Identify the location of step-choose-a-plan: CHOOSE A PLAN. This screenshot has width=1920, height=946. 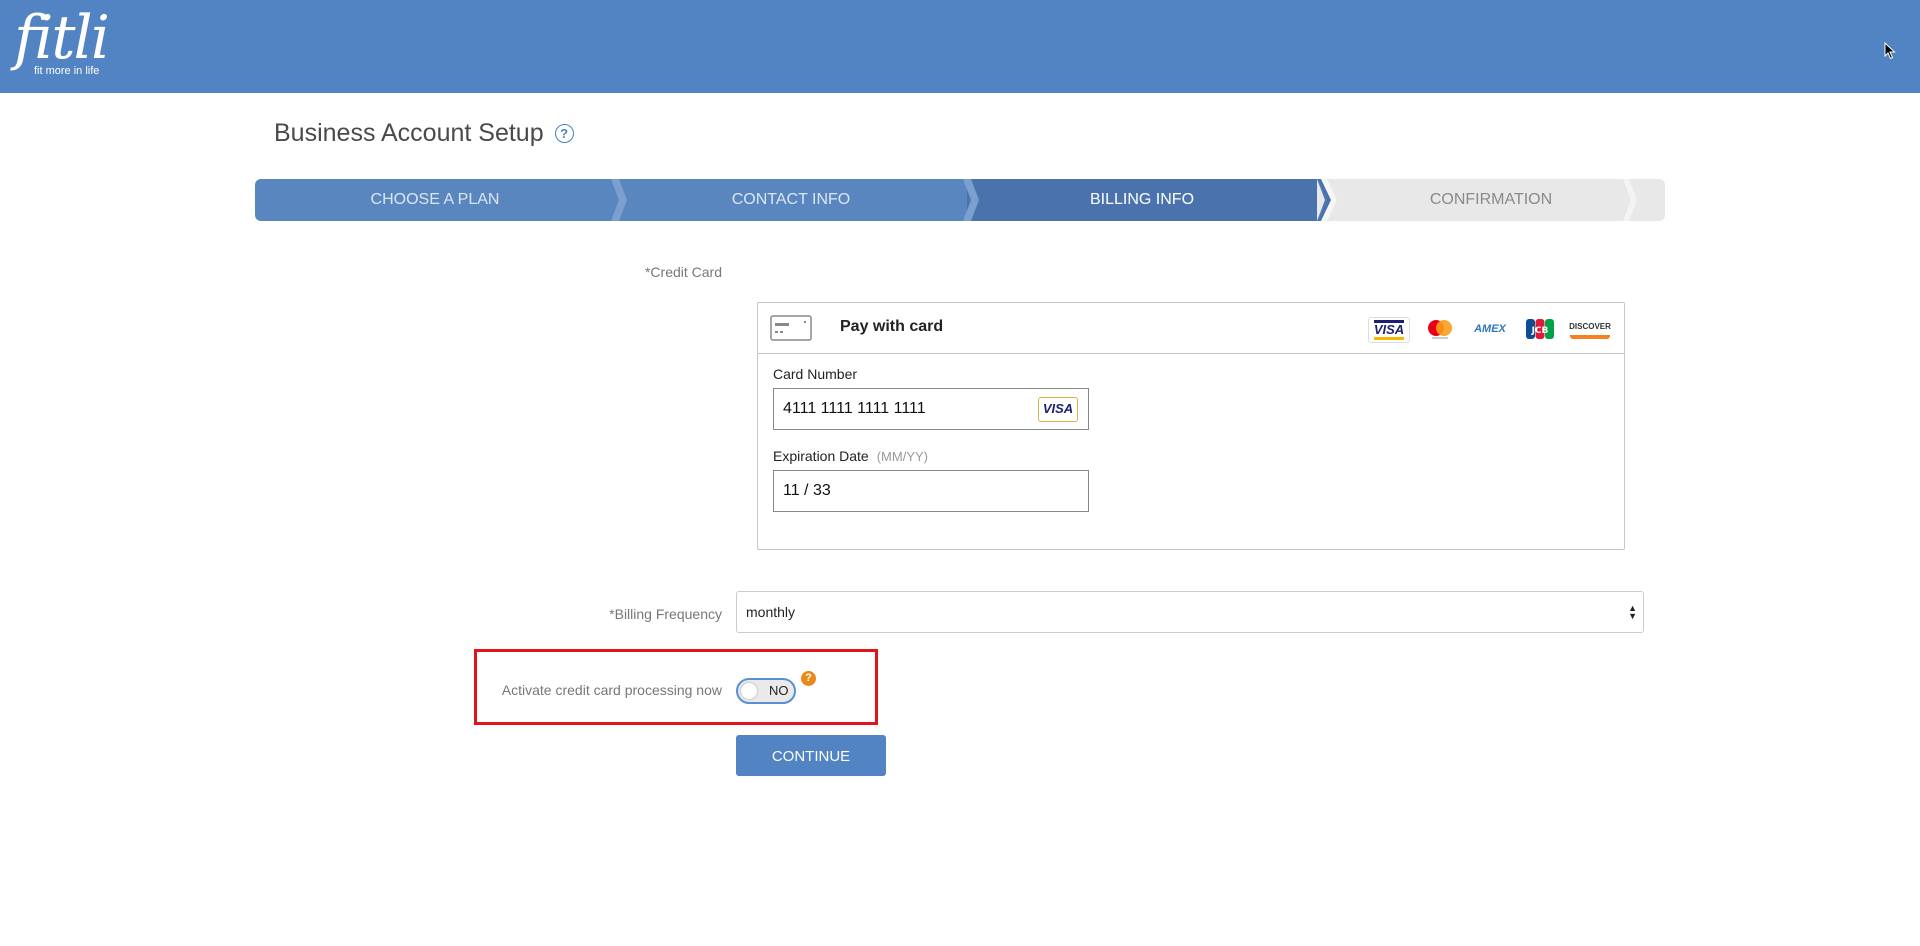
(435, 200).